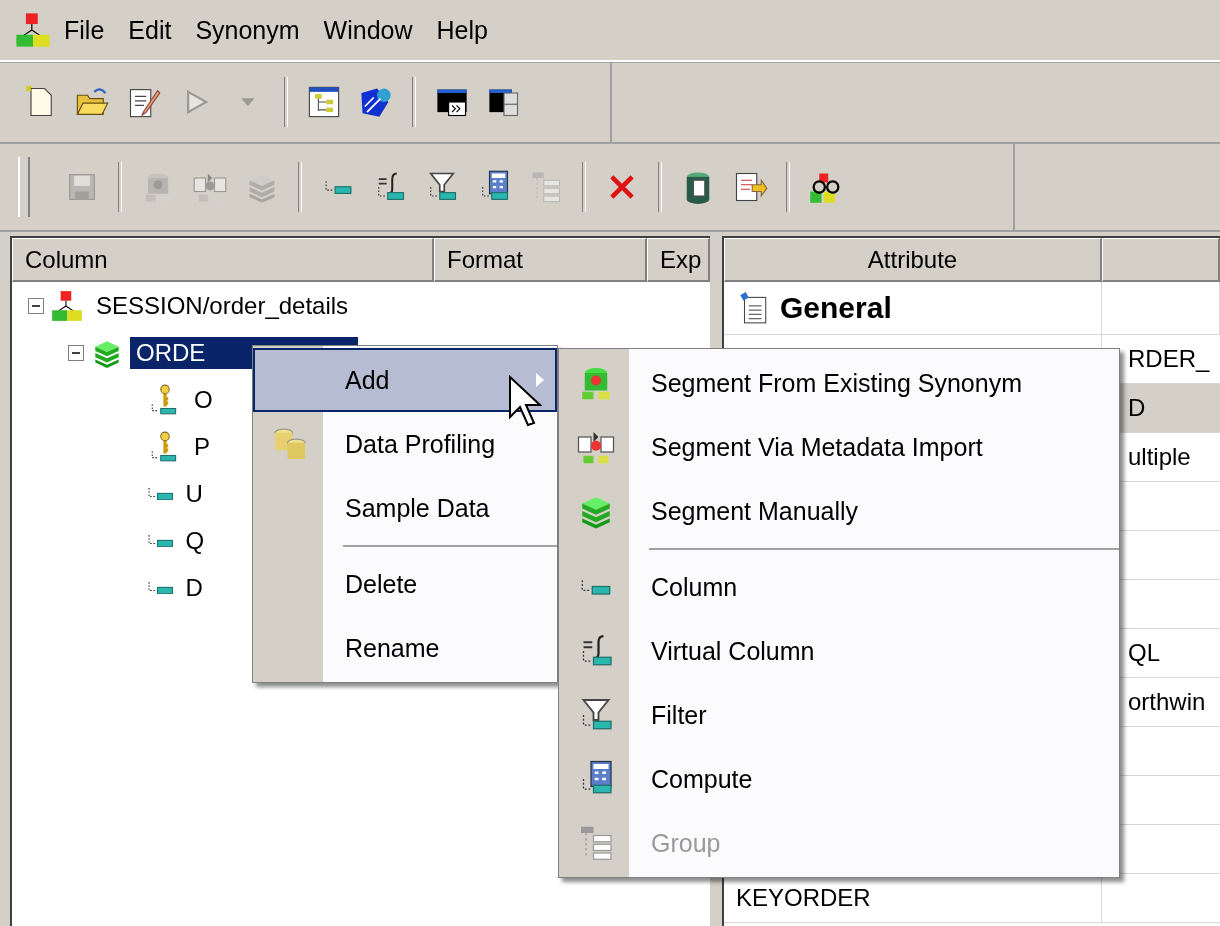 Image resolution: width=1220 pixels, height=926 pixels. I want to click on toolbar-grip, so click(24, 187).